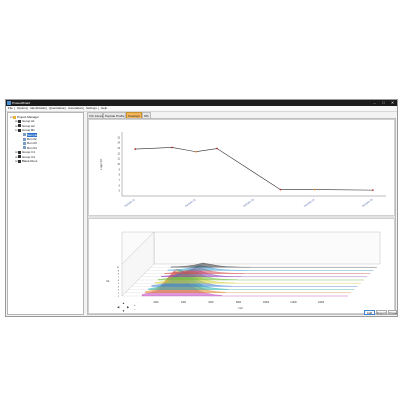 The height and width of the screenshot is (412, 402). I want to click on tree-item-label: Run 02, so click(32, 139).